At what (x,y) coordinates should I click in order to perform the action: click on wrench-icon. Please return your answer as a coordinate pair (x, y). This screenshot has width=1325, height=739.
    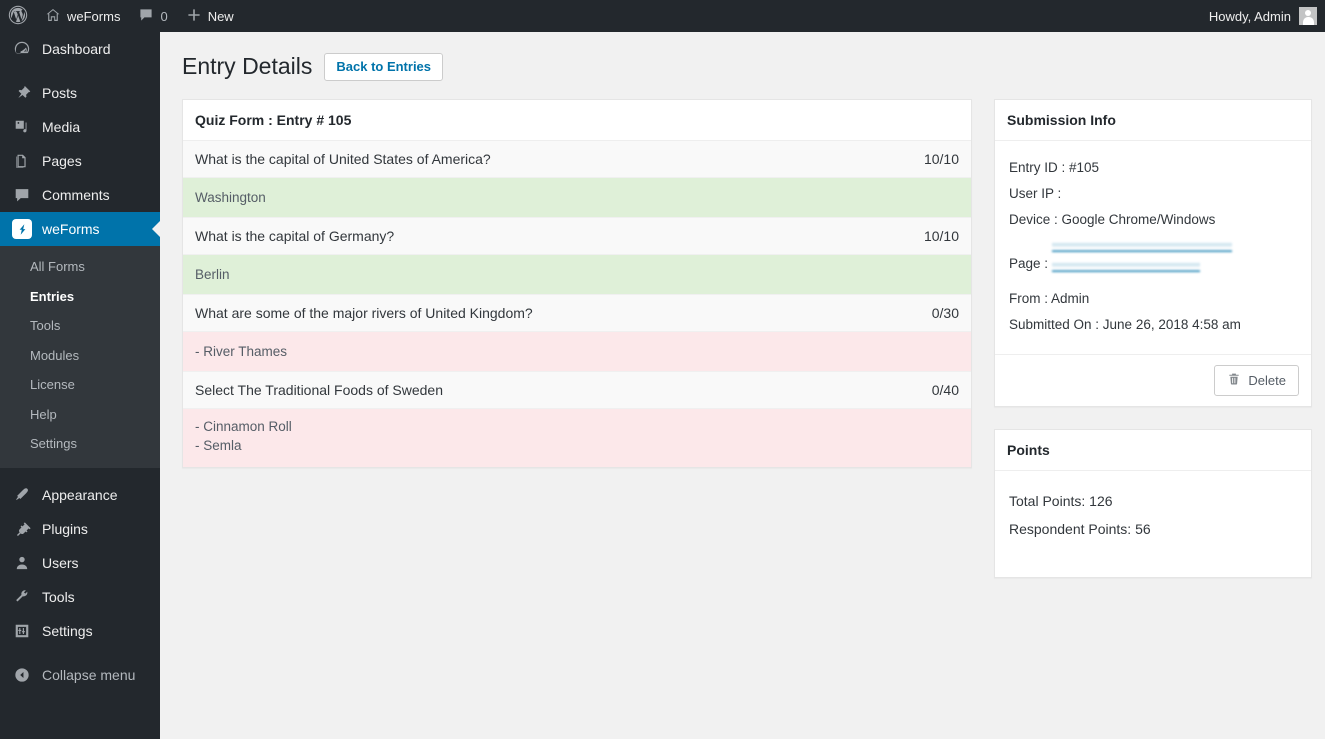
    Looking at the image, I should click on (22, 597).